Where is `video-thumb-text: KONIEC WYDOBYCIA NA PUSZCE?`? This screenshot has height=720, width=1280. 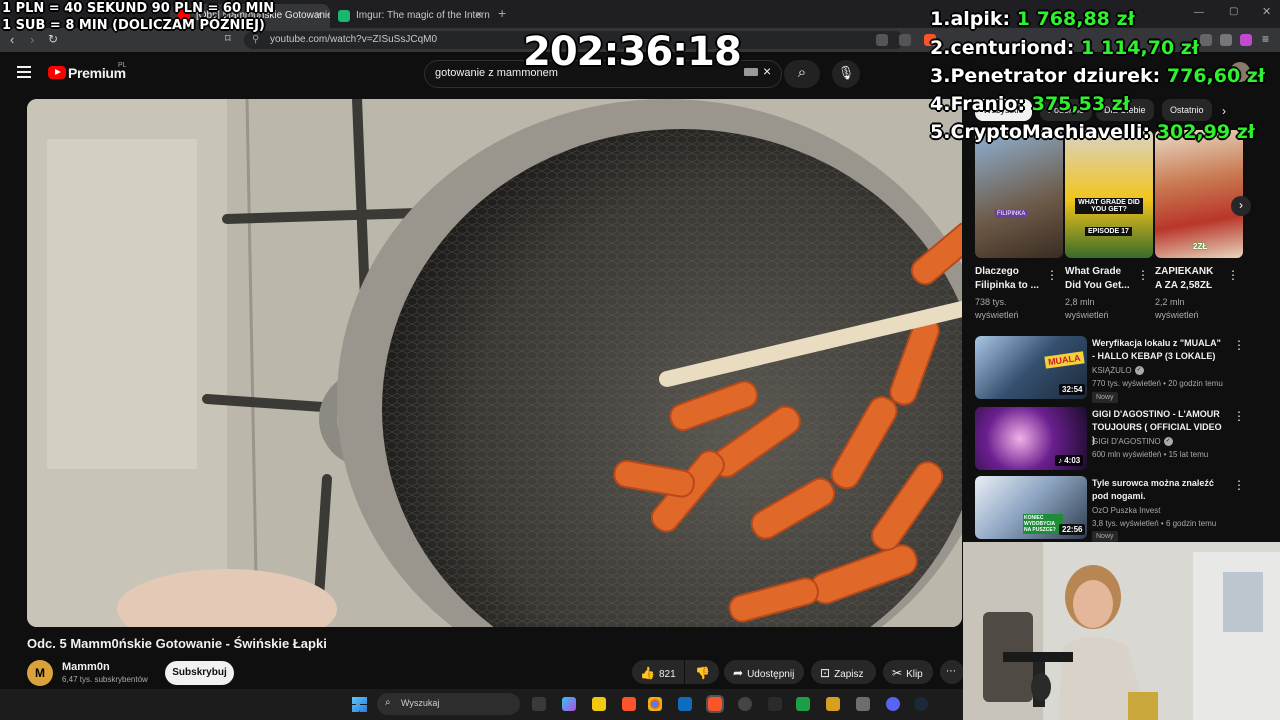
video-thumb-text: KONIEC WYDOBYCIA NA PUSZCE? is located at coordinates (1043, 524).